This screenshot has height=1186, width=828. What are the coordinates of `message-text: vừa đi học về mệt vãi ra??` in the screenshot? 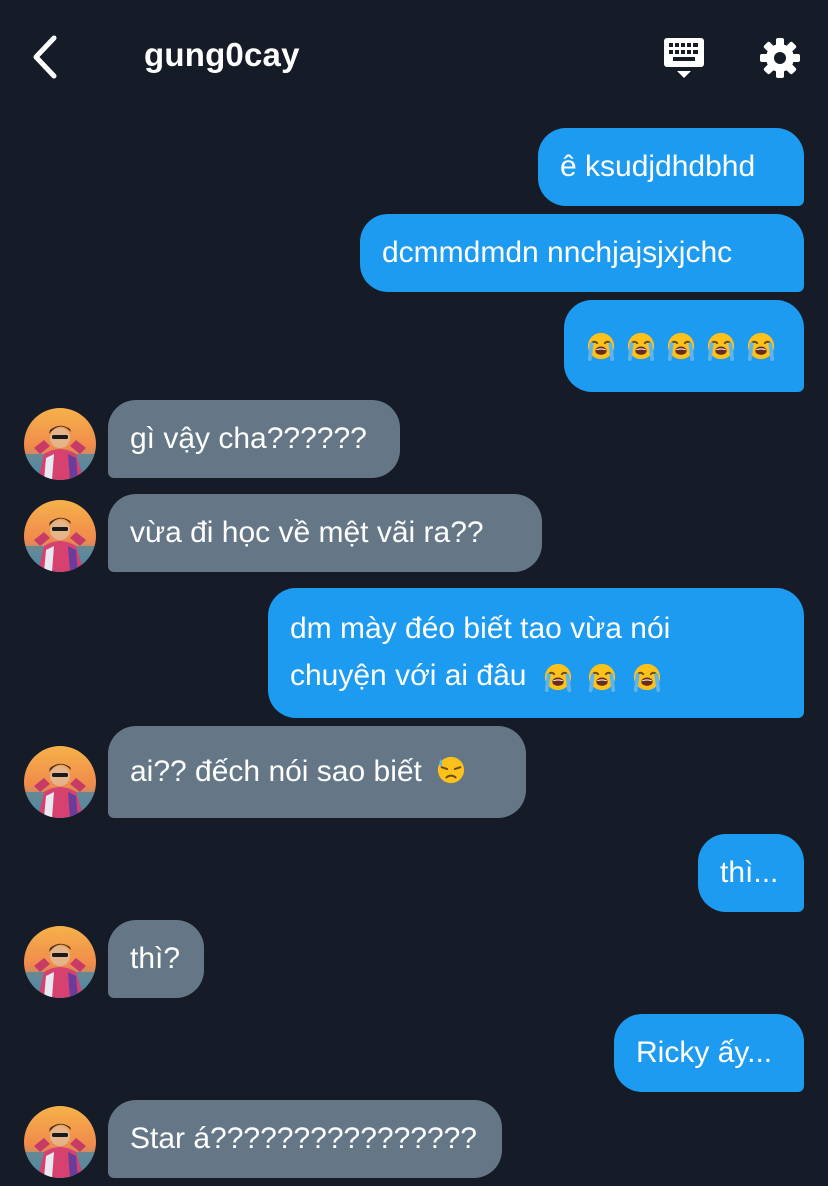 It's located at (307, 532).